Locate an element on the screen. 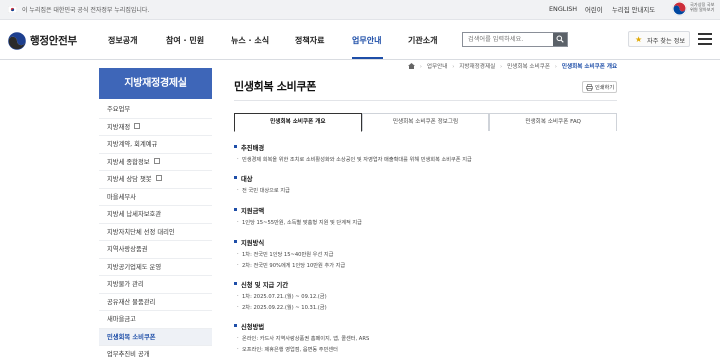  english-link: ENGLISH is located at coordinates (563, 9).